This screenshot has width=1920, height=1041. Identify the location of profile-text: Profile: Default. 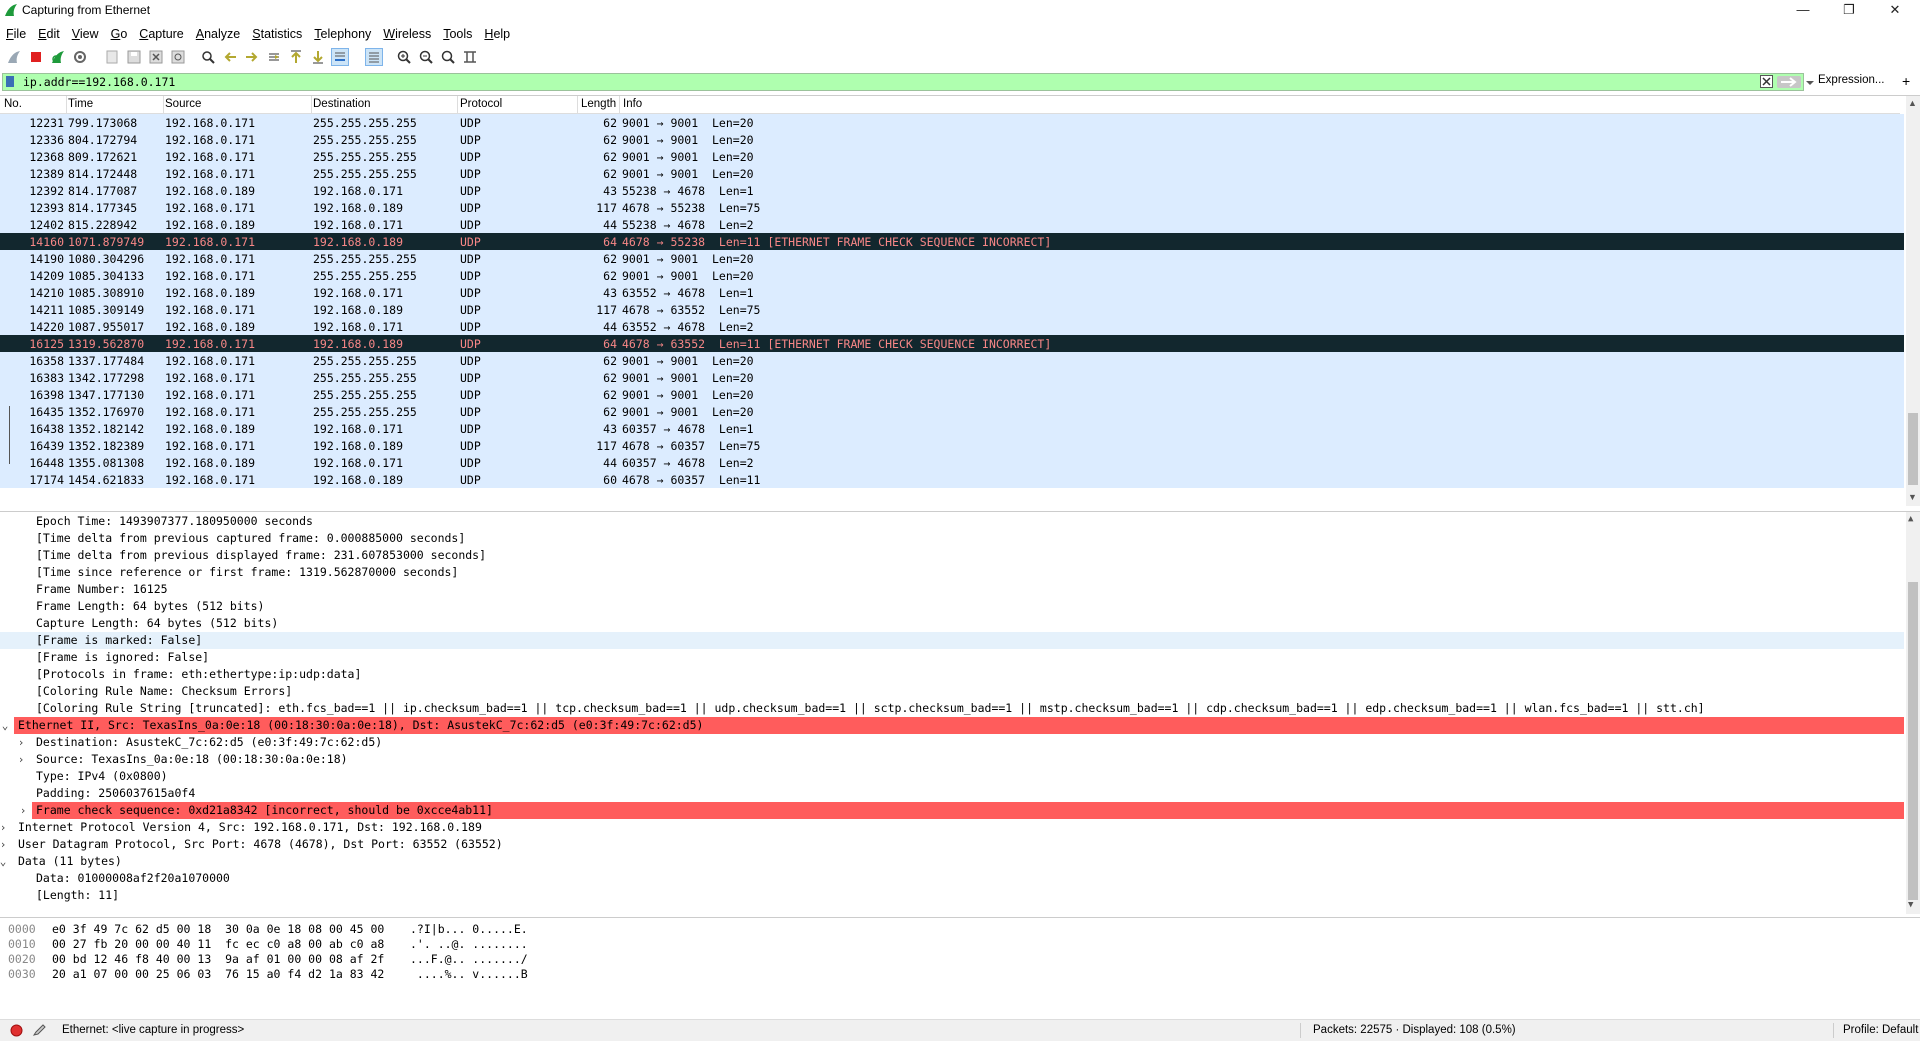
(1880, 1030).